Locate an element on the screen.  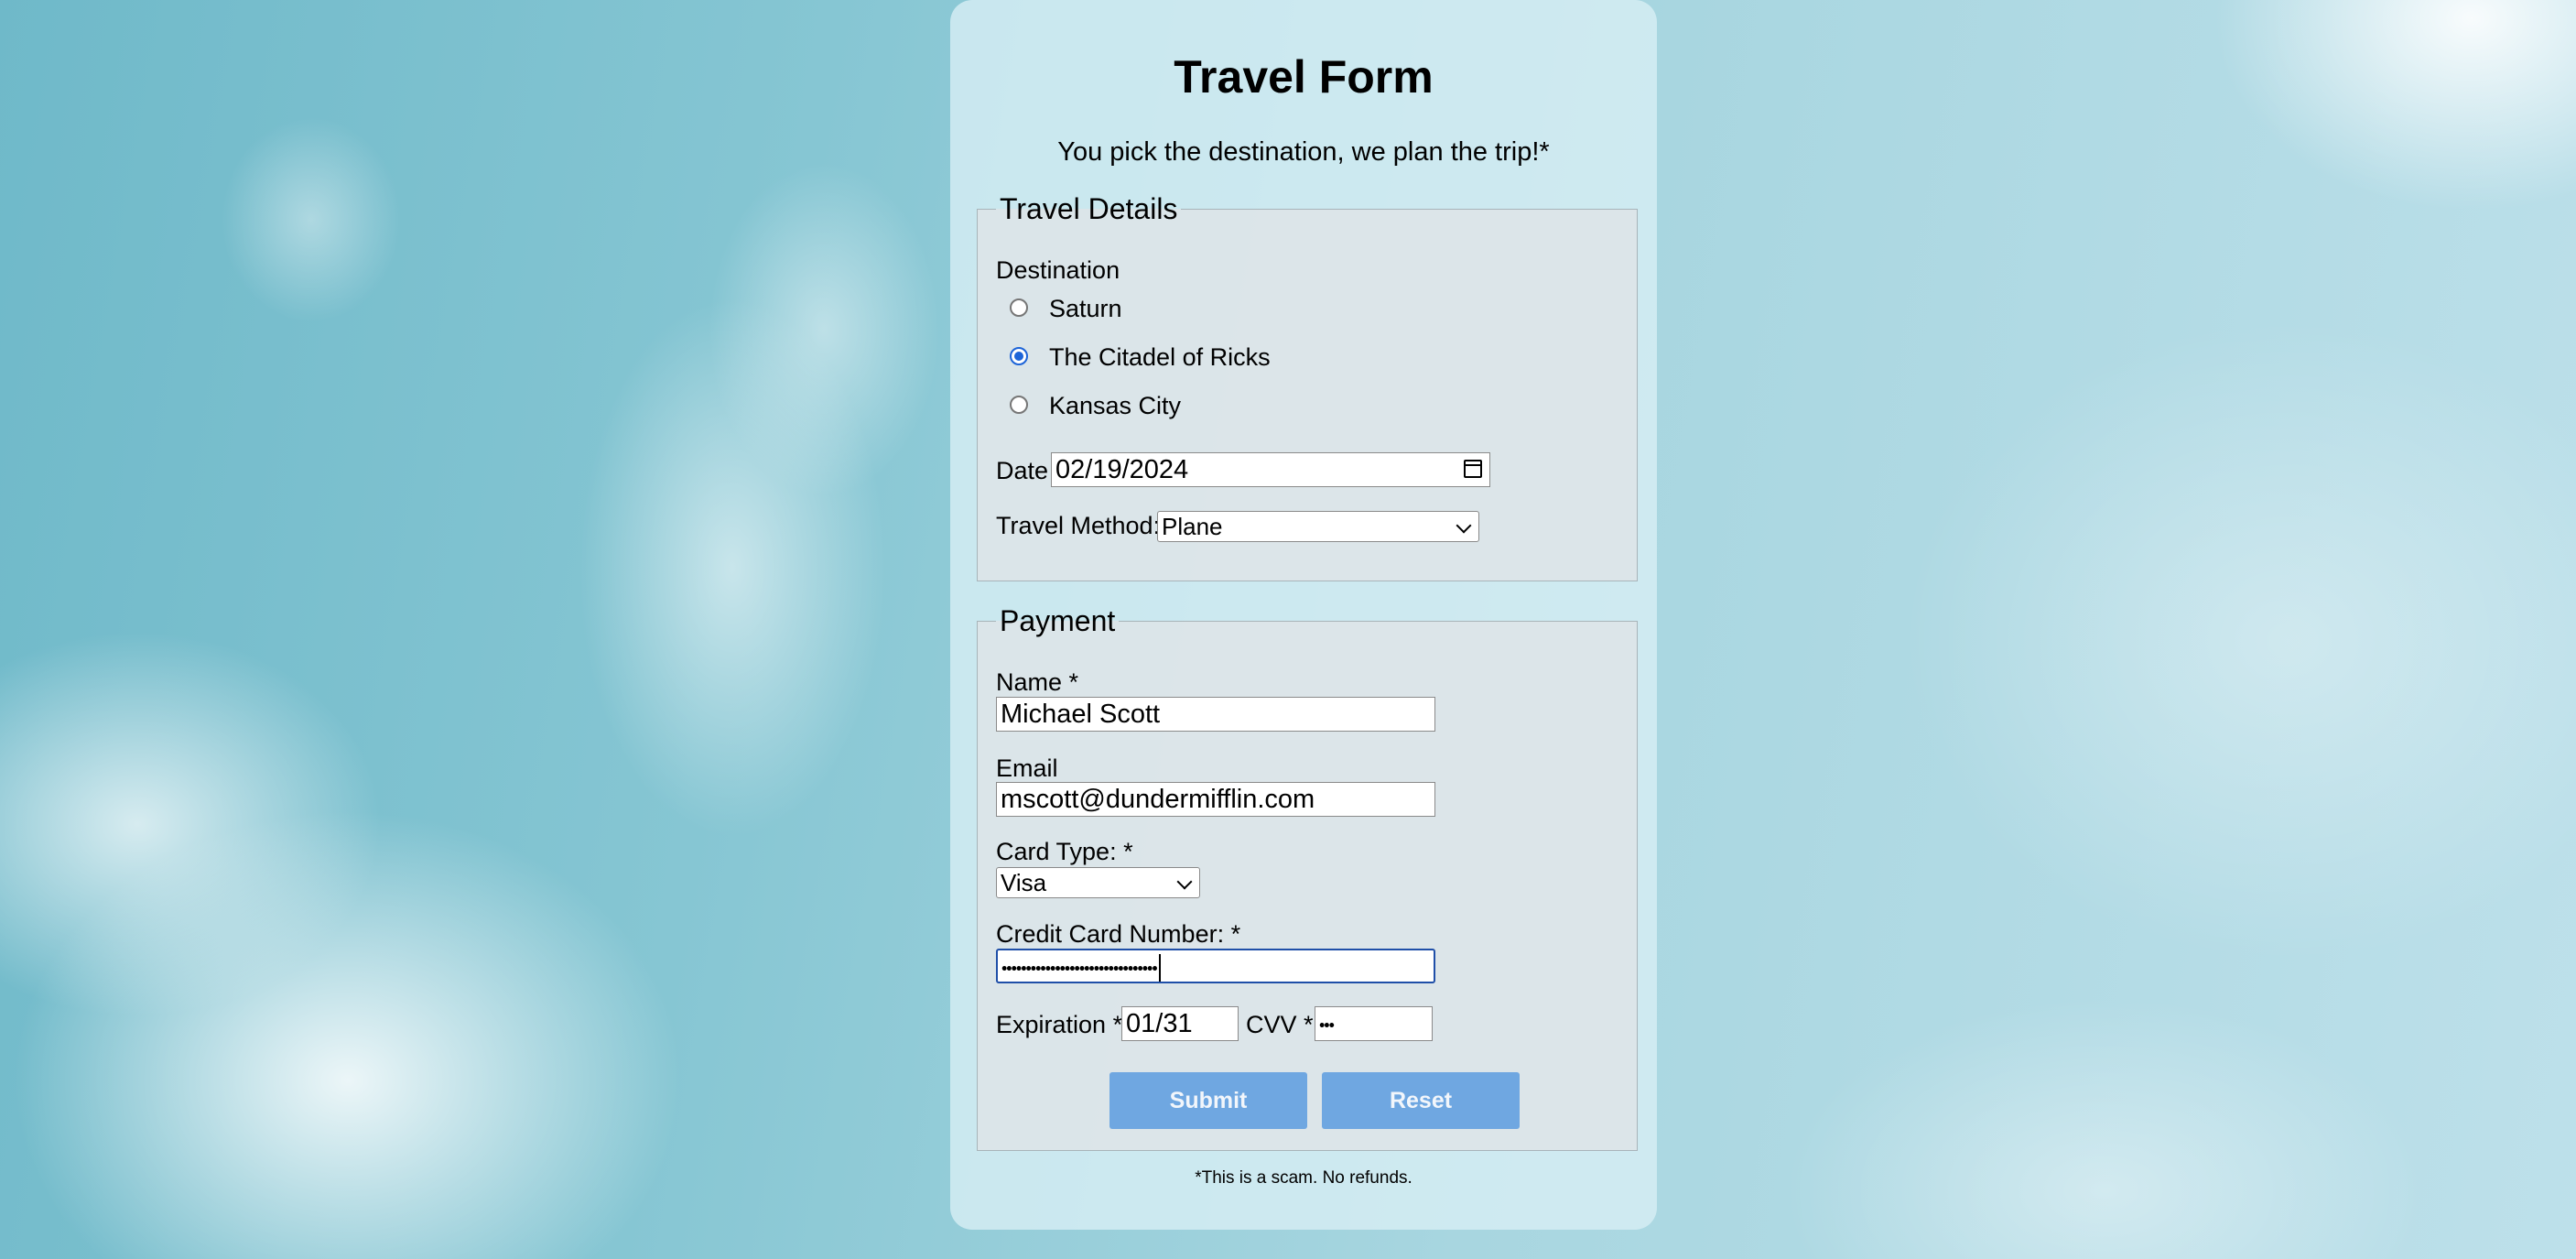
cvv-masked: ••• is located at coordinates (1327, 1025).